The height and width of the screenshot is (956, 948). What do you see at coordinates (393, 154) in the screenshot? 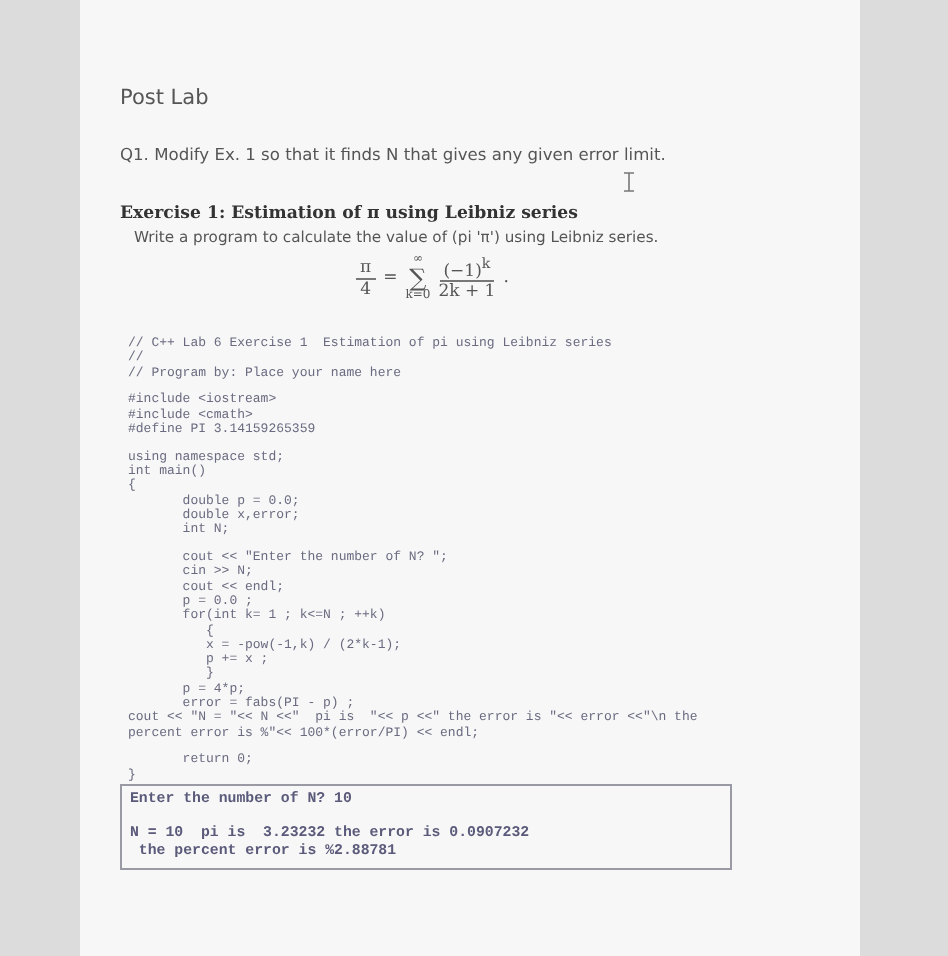
I see `question-text: Q1. Modify Ex. 1 so that it finds N that gives any given error limit.` at bounding box center [393, 154].